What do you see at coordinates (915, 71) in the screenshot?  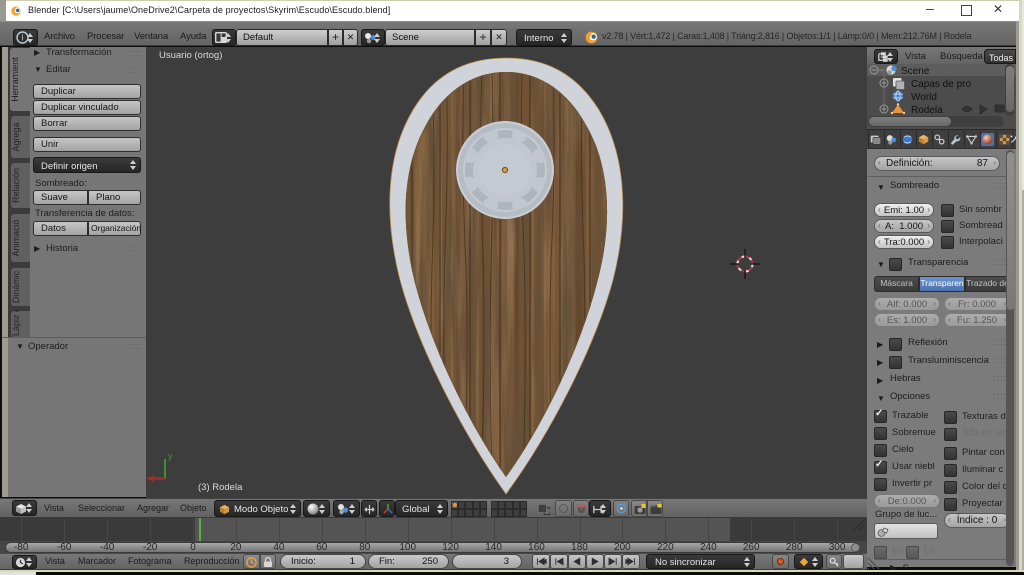 I see `svg-text: Scene` at bounding box center [915, 71].